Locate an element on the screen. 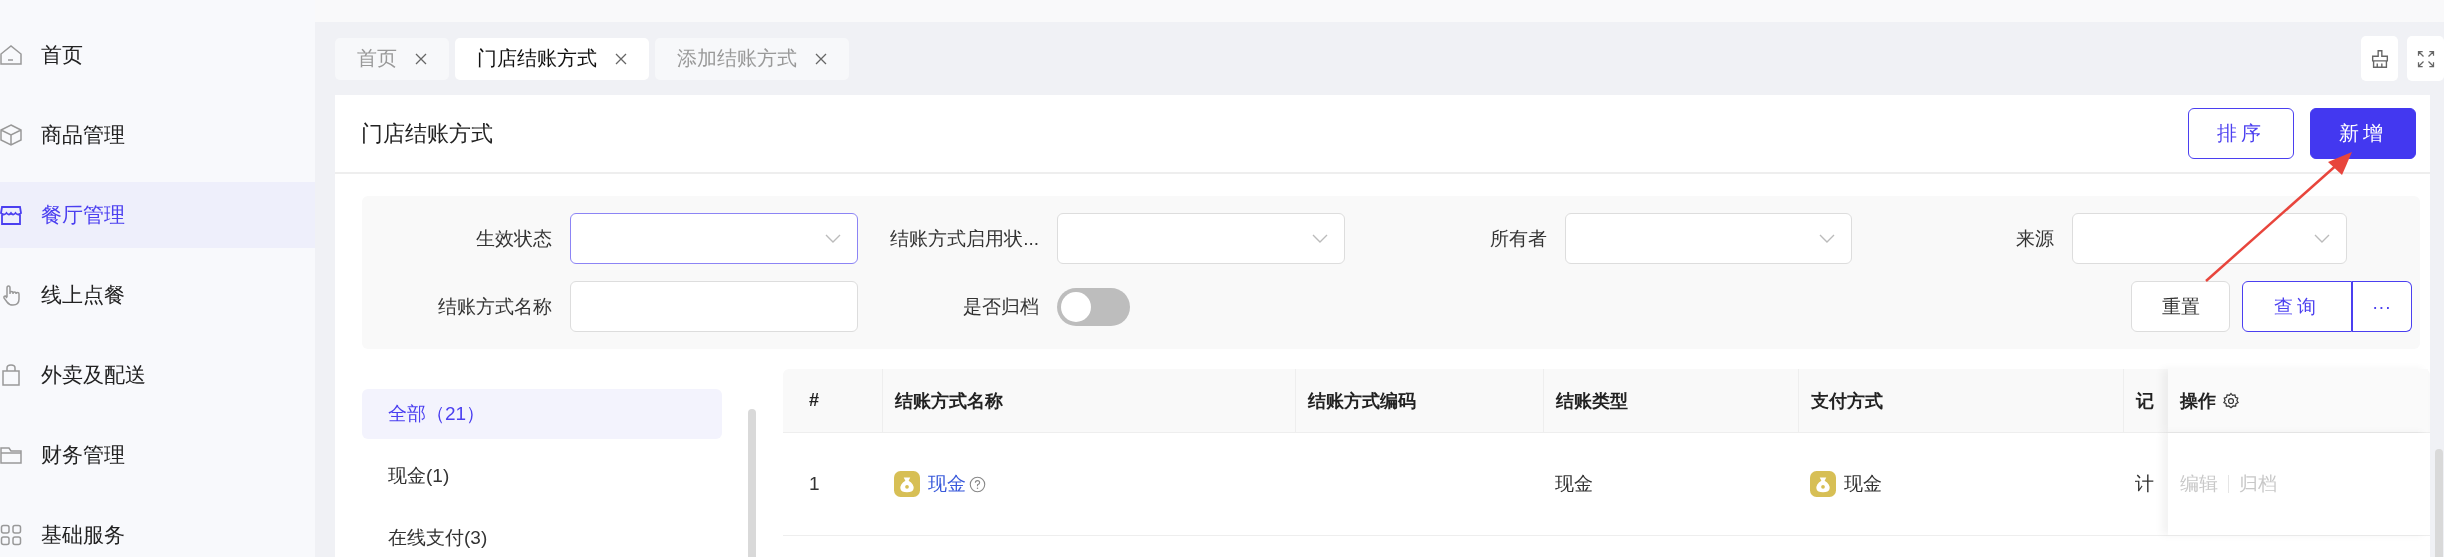 The width and height of the screenshot is (2444, 557). column-header: 结账方式名称 is located at coordinates (949, 401).